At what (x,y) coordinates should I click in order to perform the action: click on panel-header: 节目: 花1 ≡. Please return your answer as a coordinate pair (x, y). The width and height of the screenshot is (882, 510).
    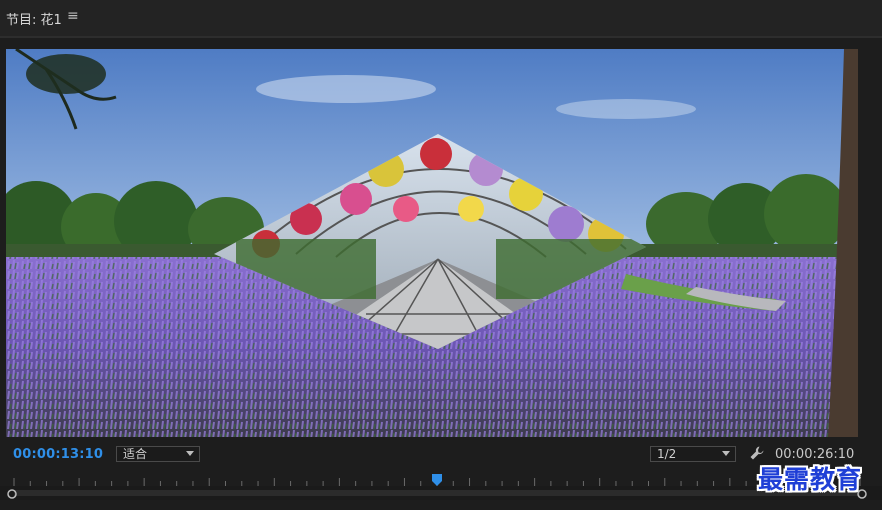
    Looking at the image, I should click on (441, 18).